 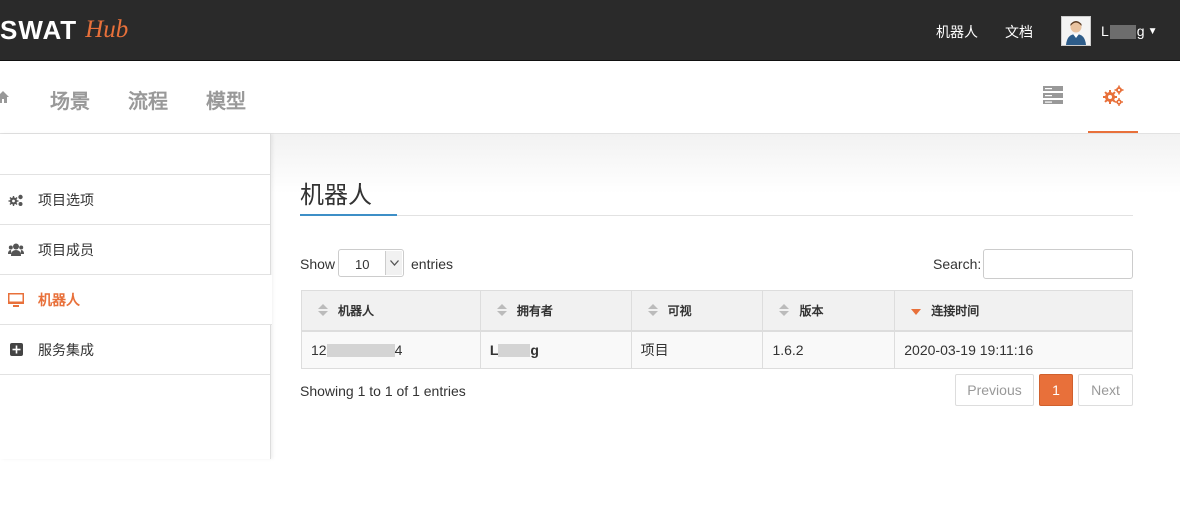 I want to click on brand-logo: SWAT Hub, so click(x=64, y=30).